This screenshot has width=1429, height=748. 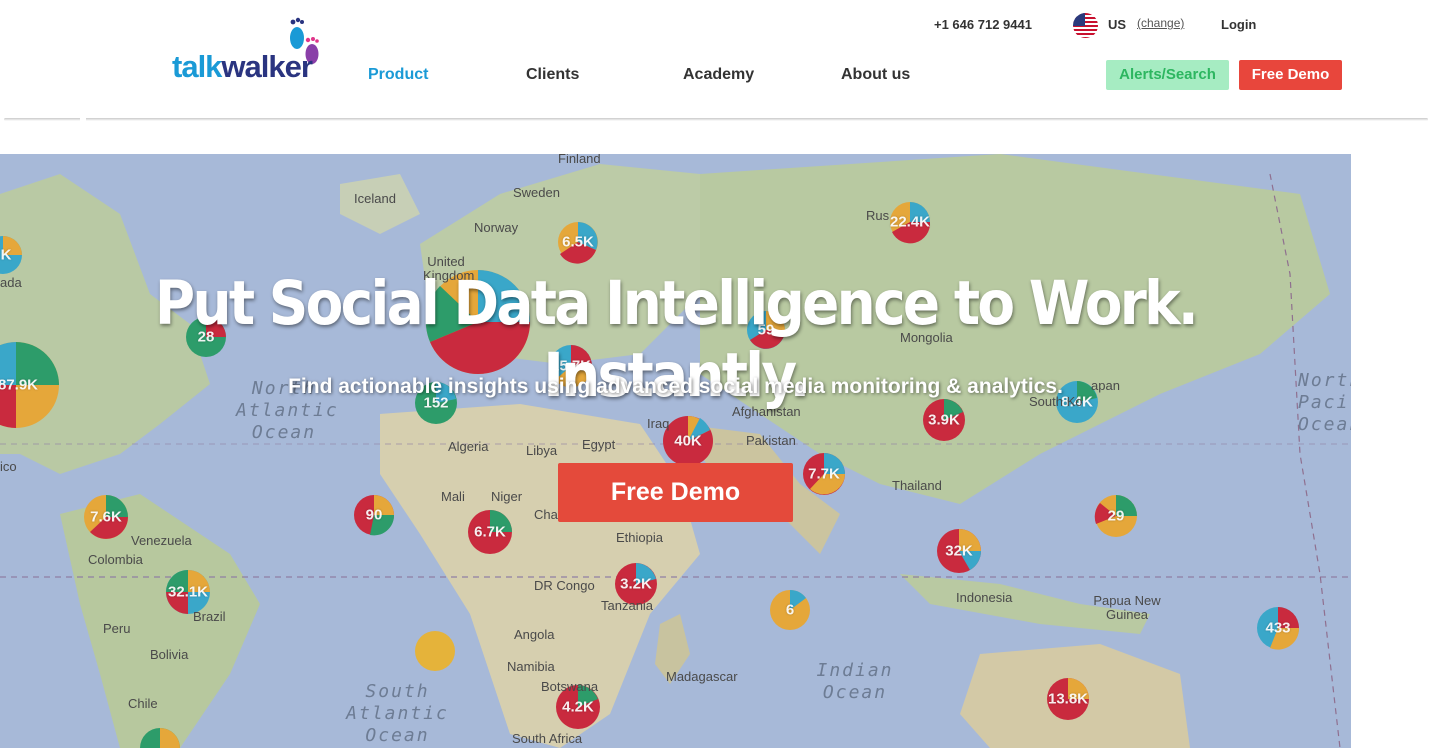 I want to click on bubble-label: K, so click(x=6, y=255).